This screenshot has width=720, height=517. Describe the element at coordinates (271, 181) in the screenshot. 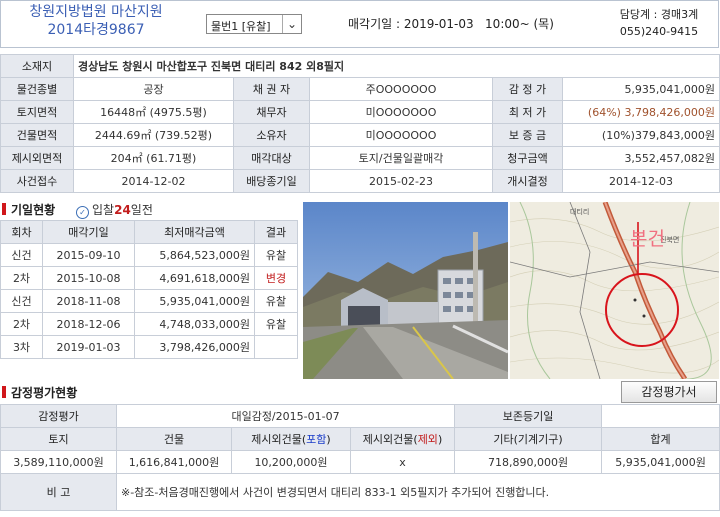

I see `cell-label: 배당종기일` at that location.